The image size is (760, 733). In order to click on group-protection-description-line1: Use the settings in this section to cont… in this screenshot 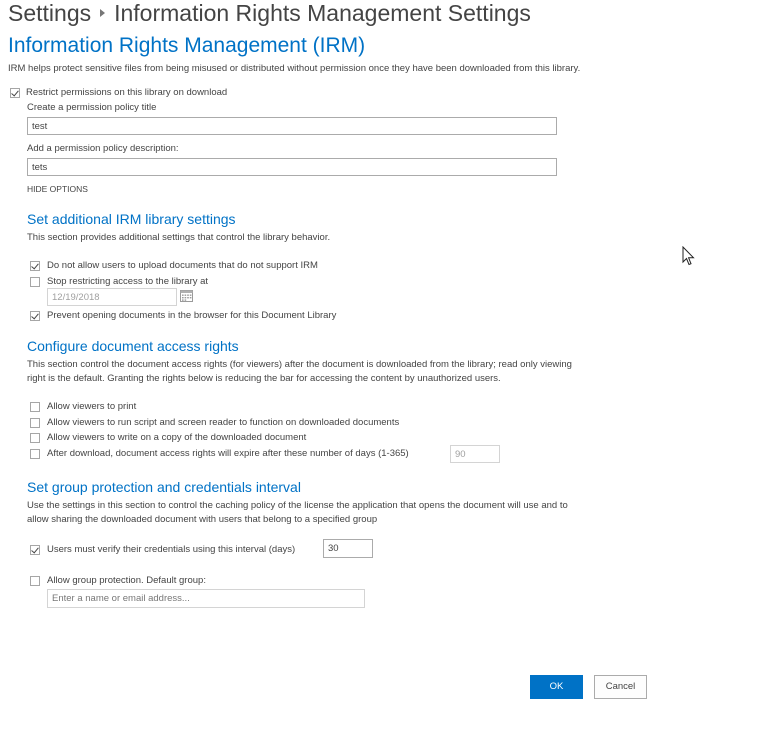, I will do `click(297, 505)`.